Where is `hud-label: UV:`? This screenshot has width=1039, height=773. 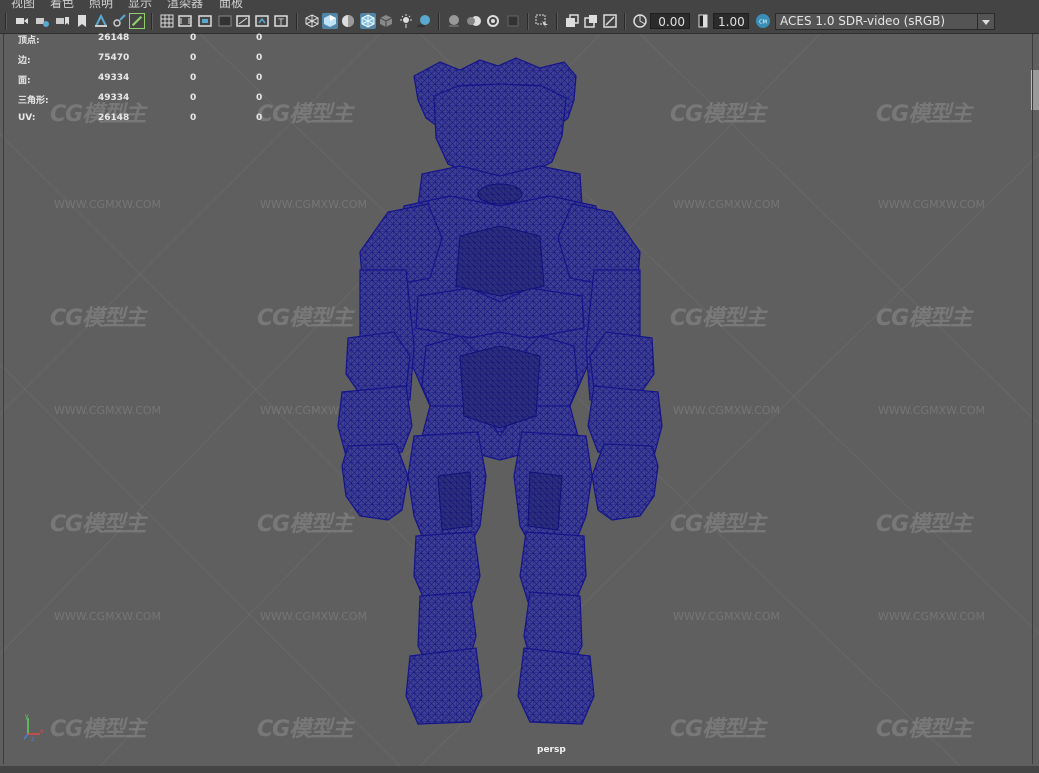 hud-label: UV: is located at coordinates (27, 118).